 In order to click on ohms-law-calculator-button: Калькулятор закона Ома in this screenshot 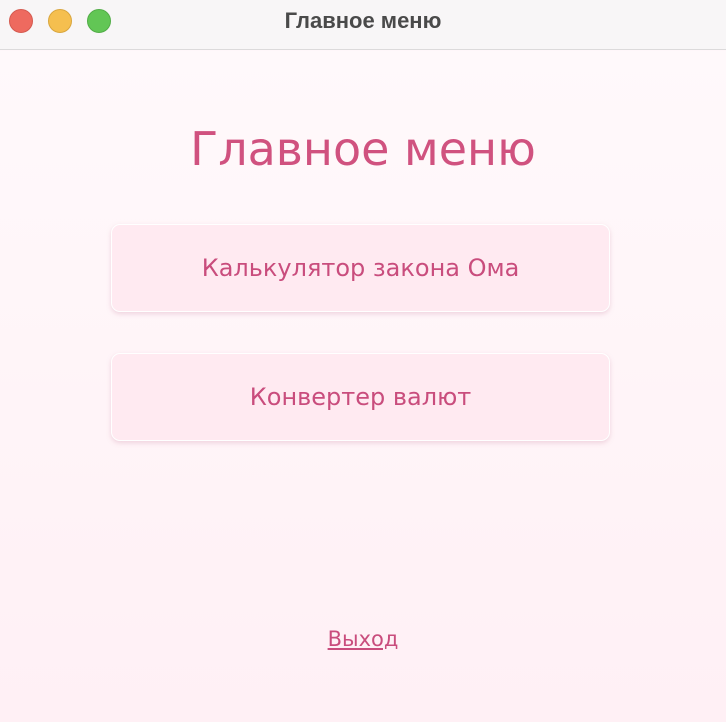, I will do `click(360, 268)`.